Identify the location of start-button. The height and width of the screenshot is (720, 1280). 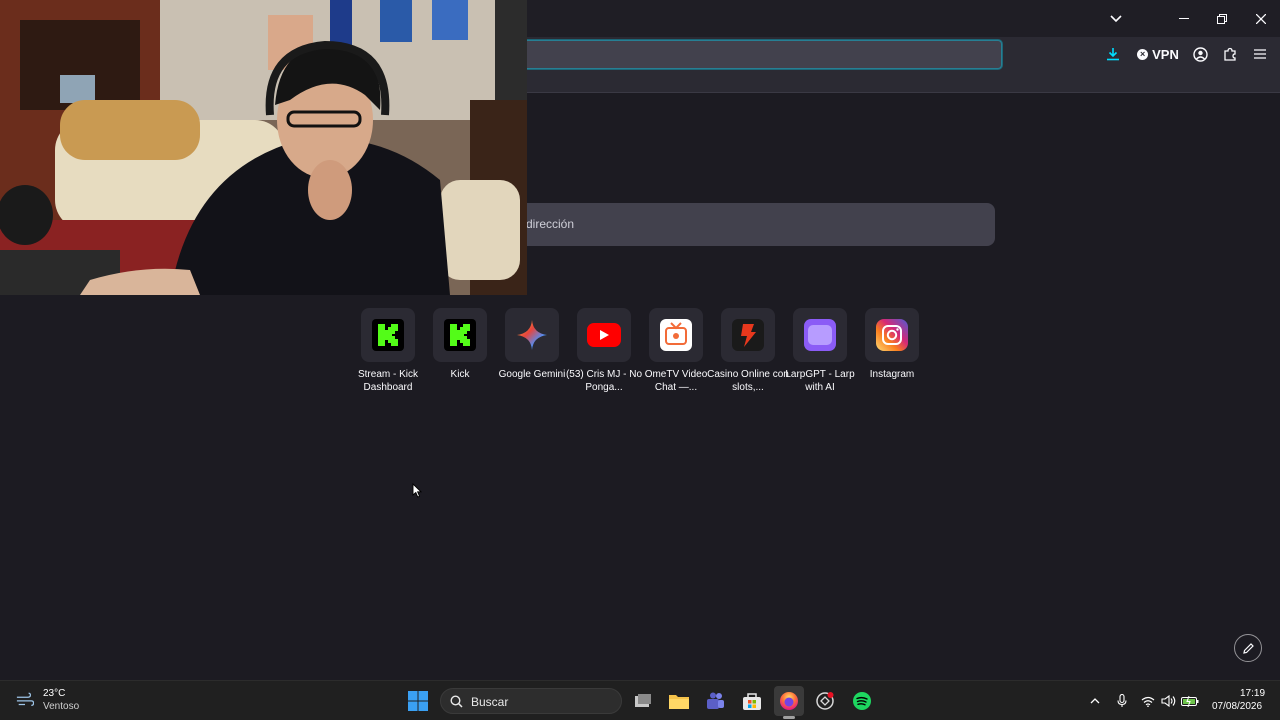
(418, 701).